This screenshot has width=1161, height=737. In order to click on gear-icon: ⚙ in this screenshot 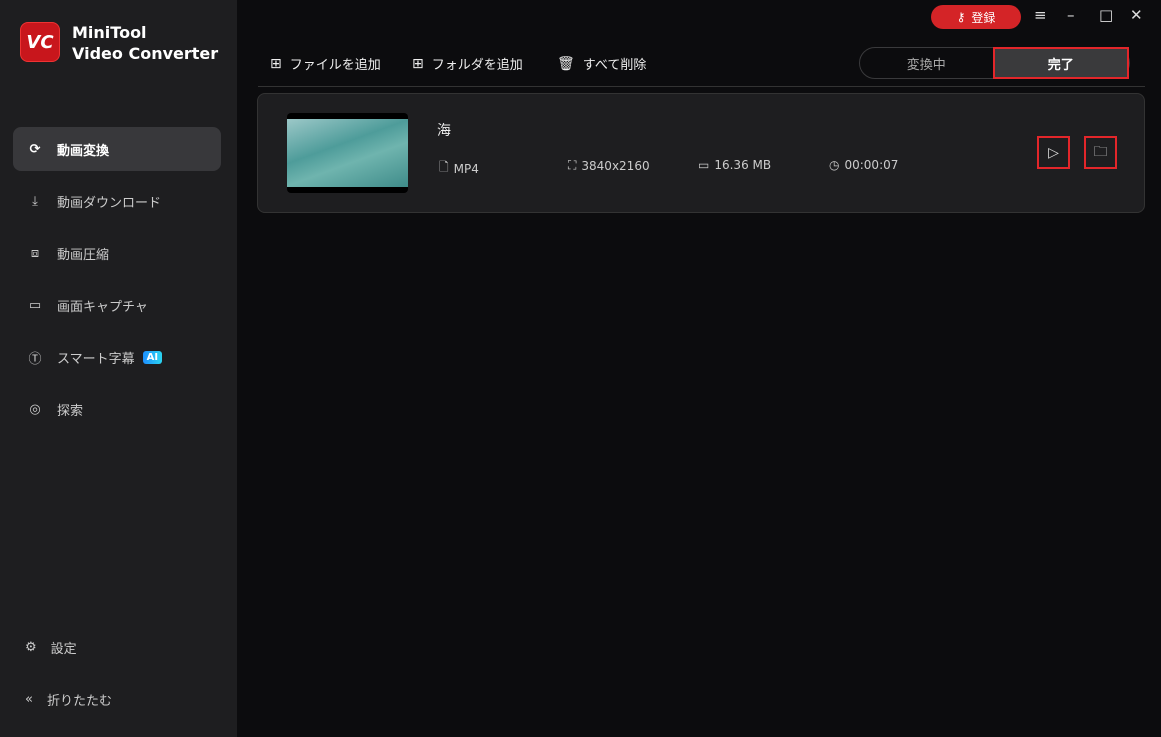, I will do `click(31, 647)`.